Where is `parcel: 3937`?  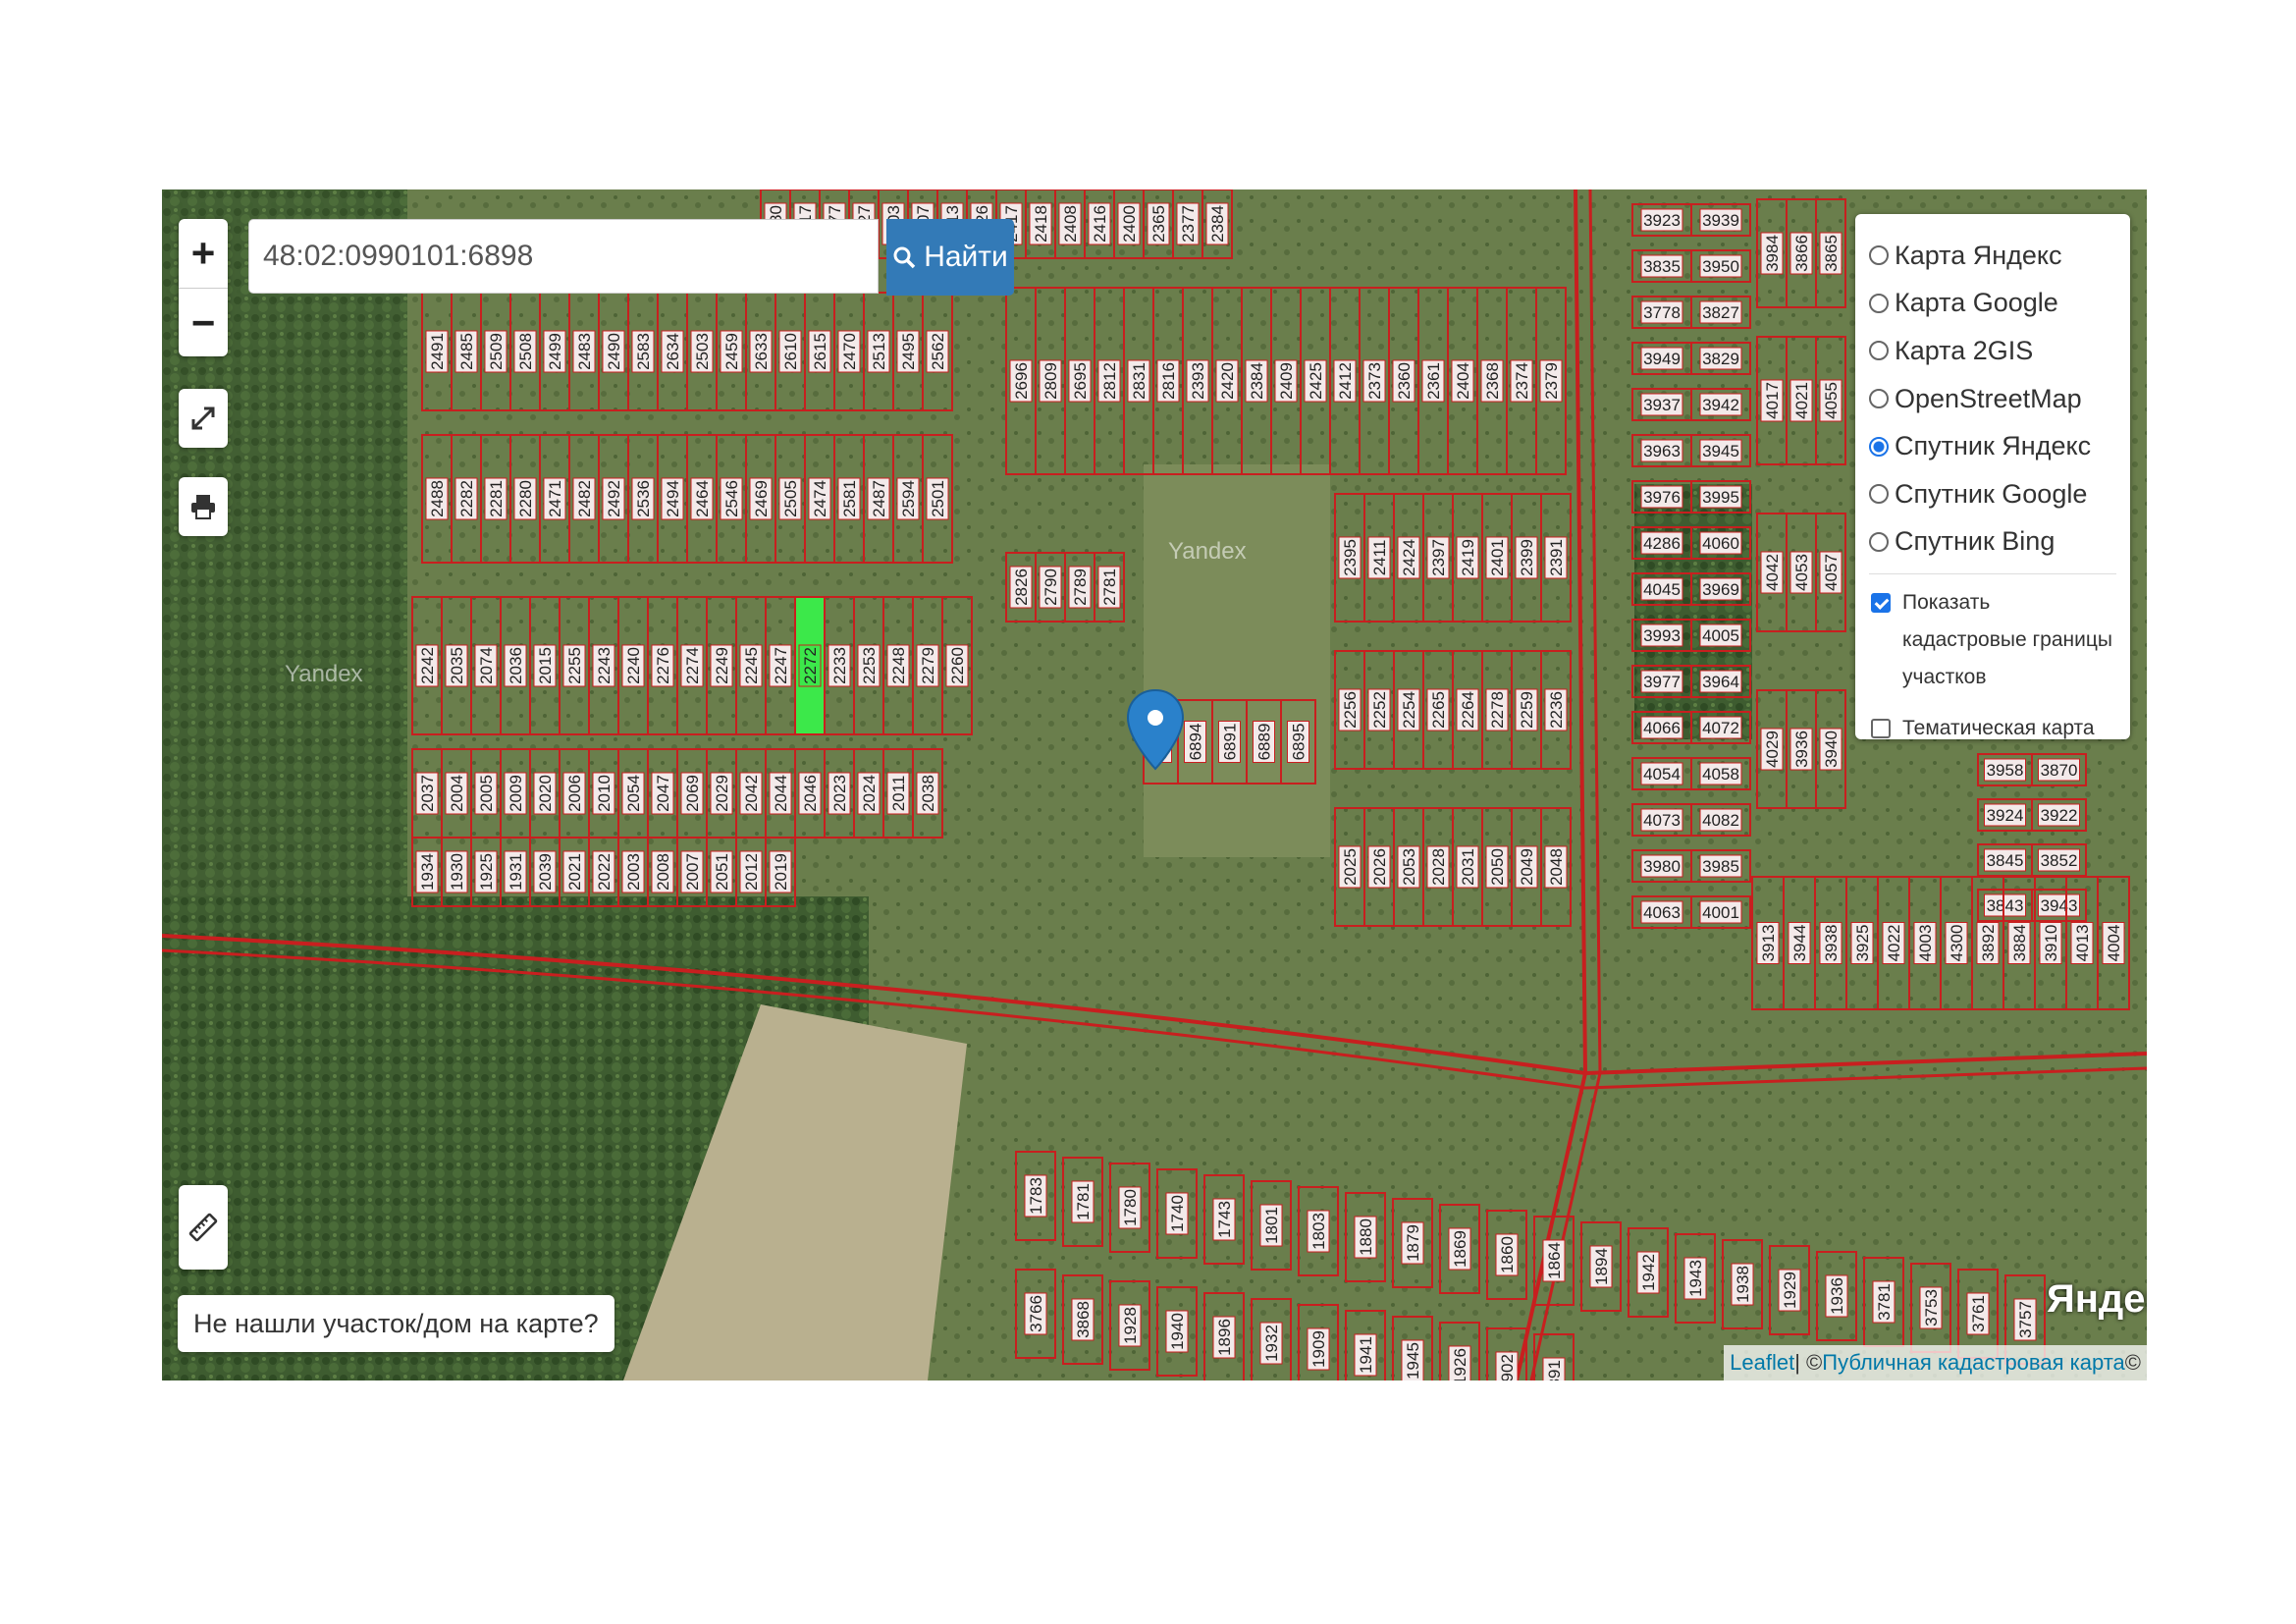 parcel: 3937 is located at coordinates (1661, 404).